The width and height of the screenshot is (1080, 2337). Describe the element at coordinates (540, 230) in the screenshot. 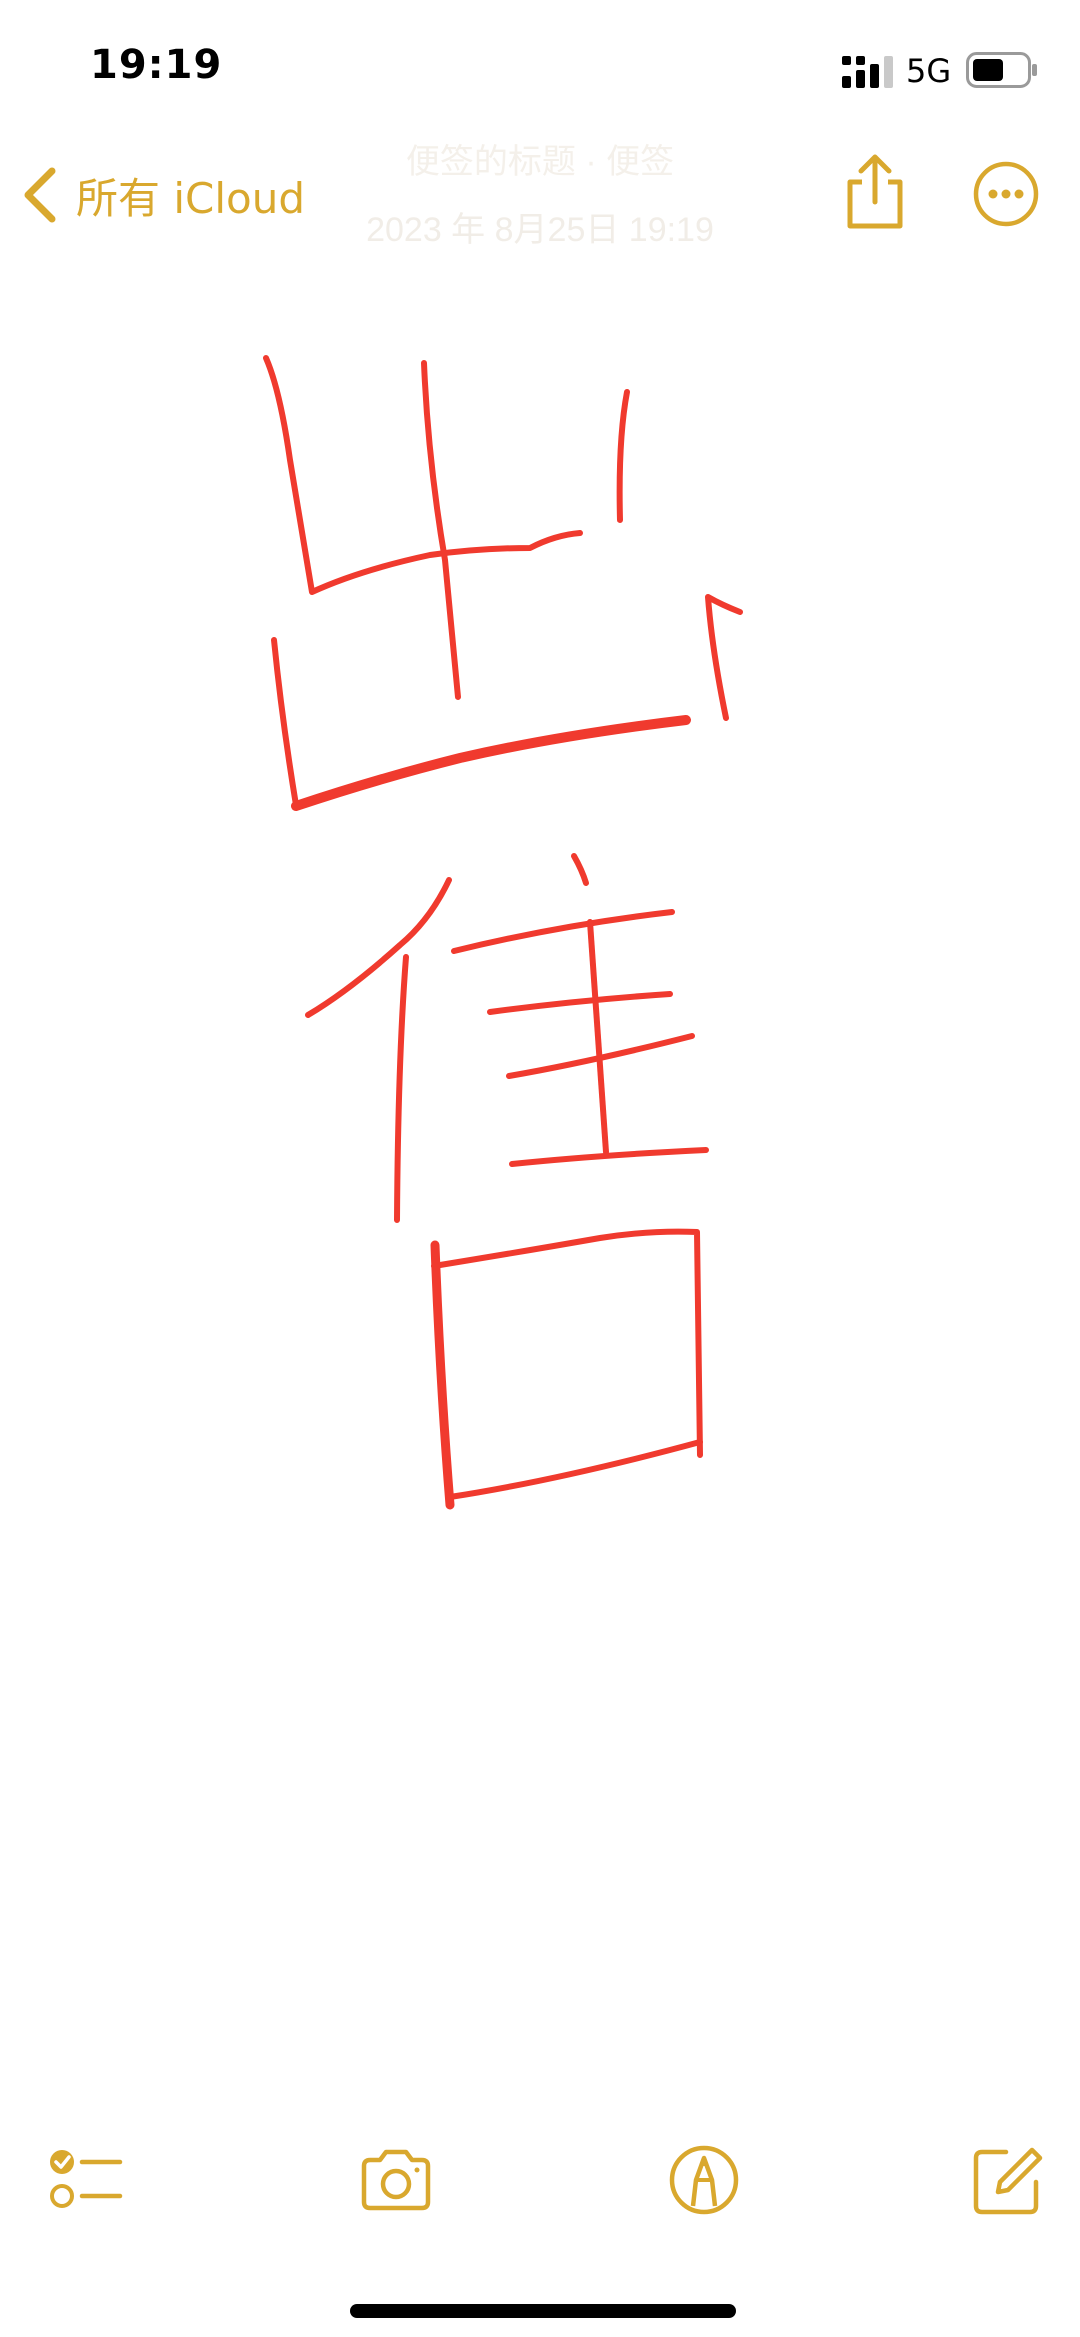

I see `note-date-faded: 2023 年 8月25日 19:19` at that location.